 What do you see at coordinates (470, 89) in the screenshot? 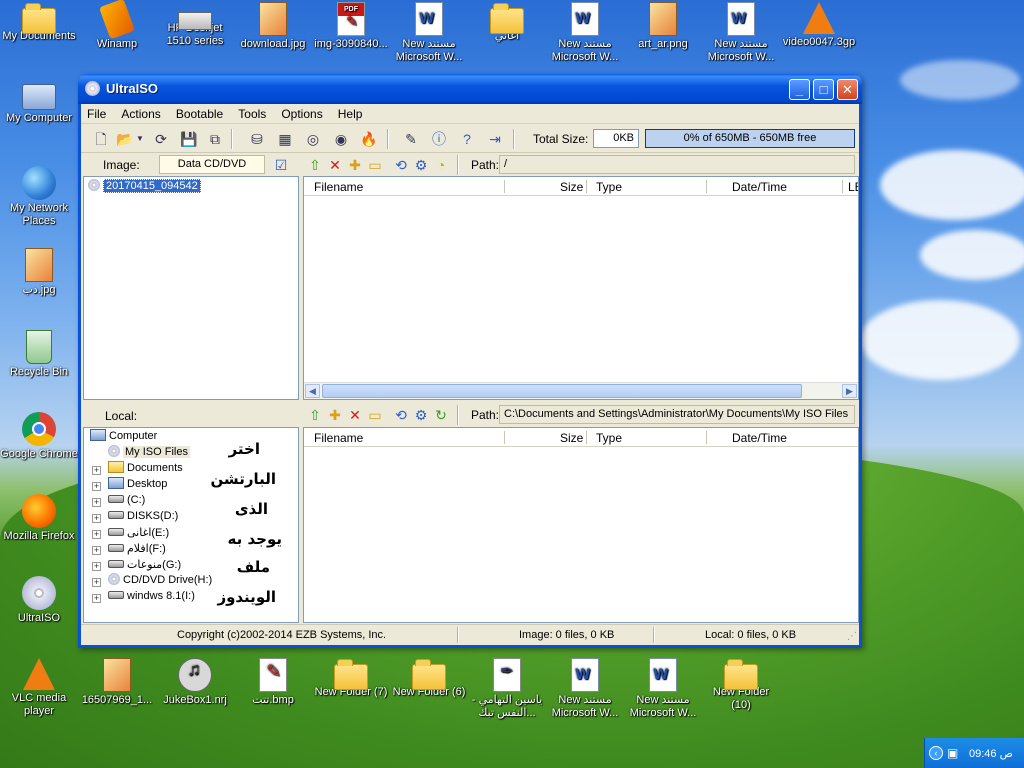
I see `title-bar: UltraISO _ □ ✕` at bounding box center [470, 89].